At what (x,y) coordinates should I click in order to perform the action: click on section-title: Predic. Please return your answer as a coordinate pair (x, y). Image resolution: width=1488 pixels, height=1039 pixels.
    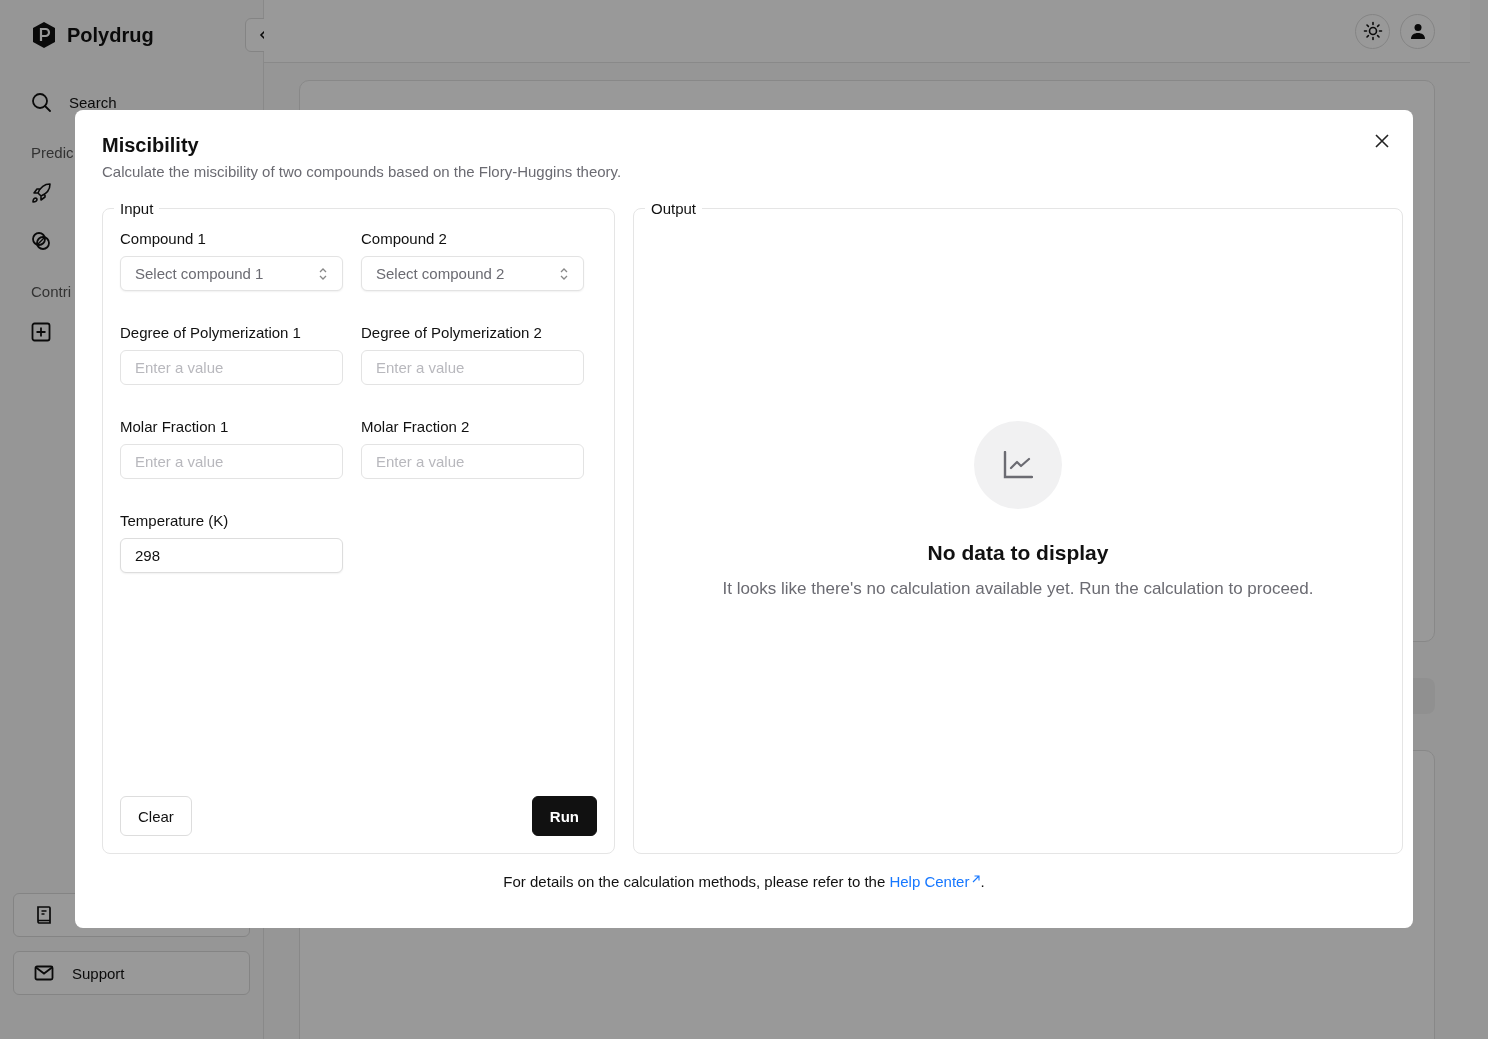
    Looking at the image, I should click on (52, 152).